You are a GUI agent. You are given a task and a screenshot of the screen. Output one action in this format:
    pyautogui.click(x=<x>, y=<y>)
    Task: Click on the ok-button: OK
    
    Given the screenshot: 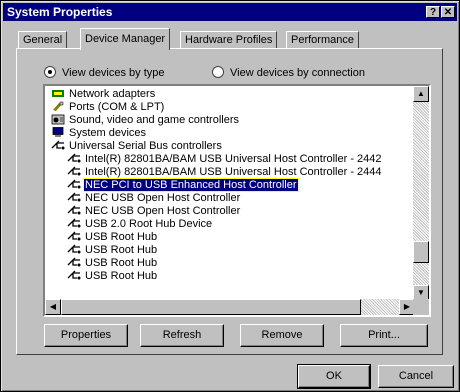 What is the action you would take?
    pyautogui.click(x=334, y=376)
    